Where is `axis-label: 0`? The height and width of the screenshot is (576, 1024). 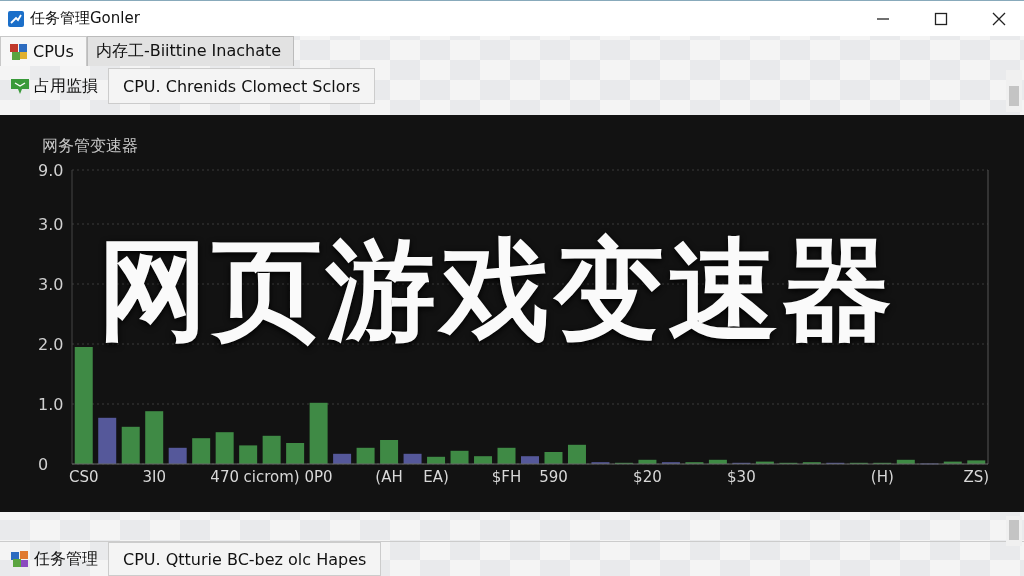
axis-label: 0 is located at coordinates (43, 464).